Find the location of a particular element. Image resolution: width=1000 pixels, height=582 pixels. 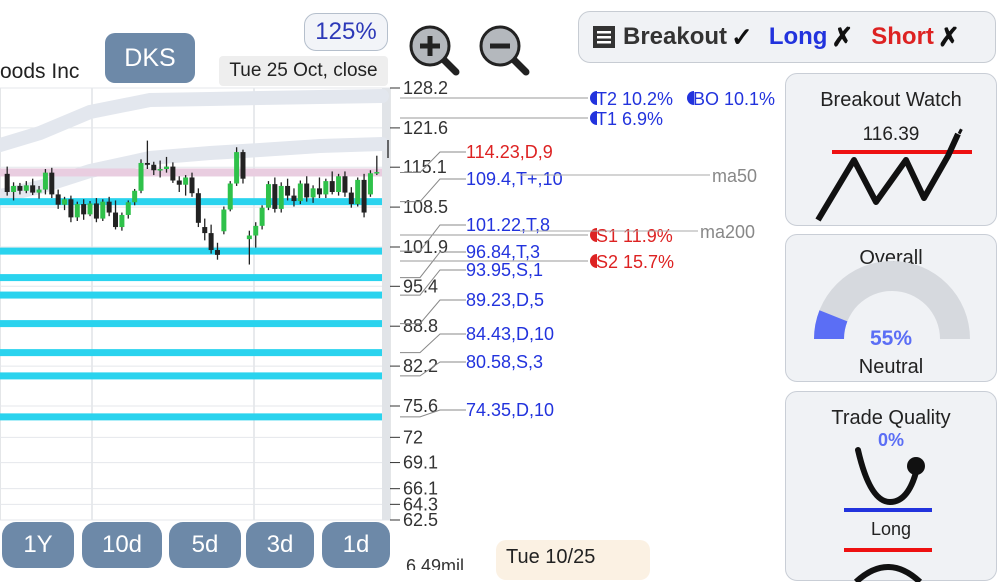

target-label-2: T1 6.9% is located at coordinates (629, 119).